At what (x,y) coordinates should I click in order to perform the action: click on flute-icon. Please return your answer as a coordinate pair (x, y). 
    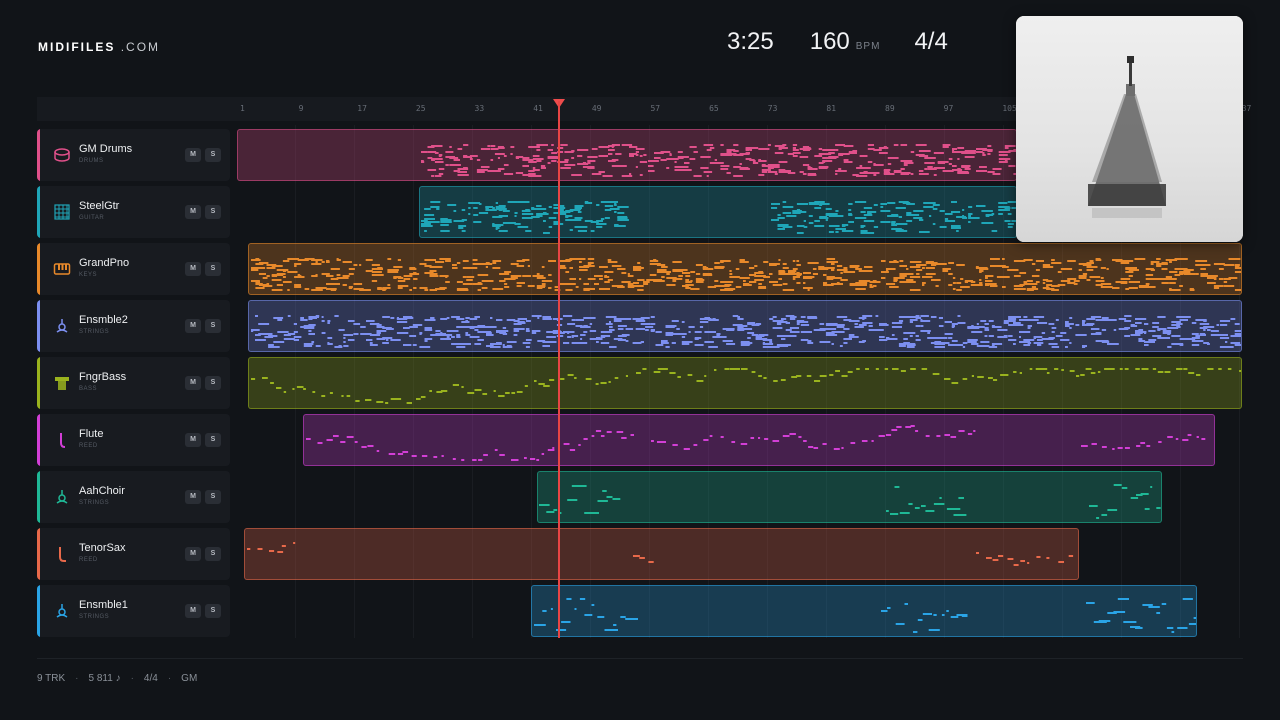
    Looking at the image, I should click on (62, 440).